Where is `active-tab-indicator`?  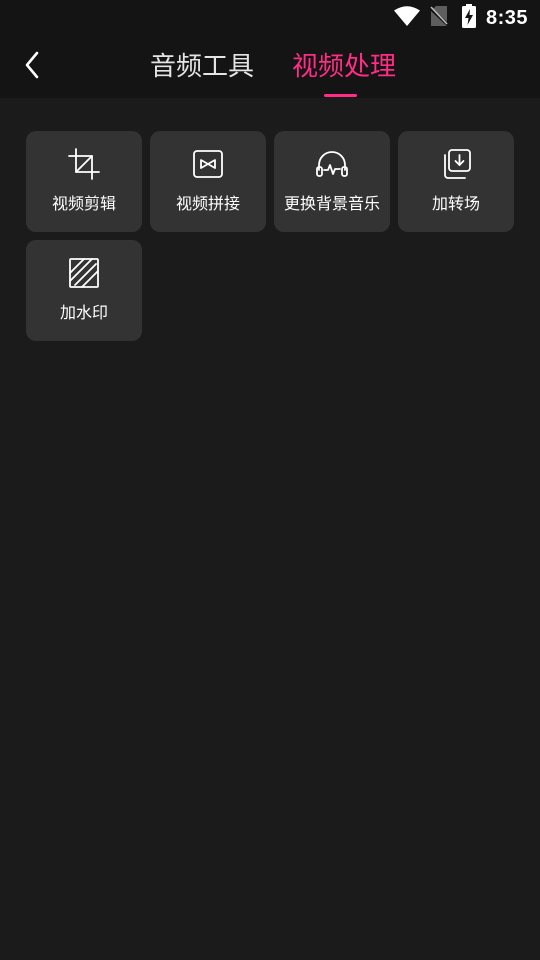
active-tab-indicator is located at coordinates (340, 95).